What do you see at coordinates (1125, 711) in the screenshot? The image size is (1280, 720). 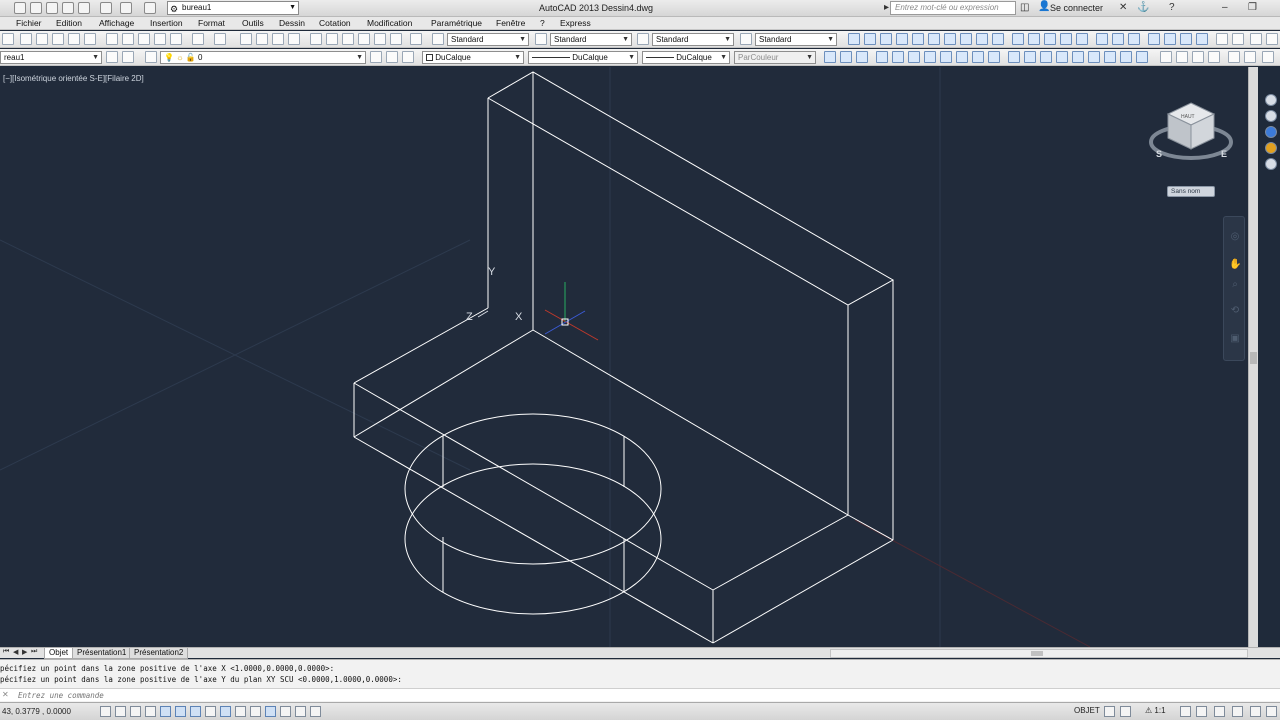 I see `quick-view-drawings-icon` at bounding box center [1125, 711].